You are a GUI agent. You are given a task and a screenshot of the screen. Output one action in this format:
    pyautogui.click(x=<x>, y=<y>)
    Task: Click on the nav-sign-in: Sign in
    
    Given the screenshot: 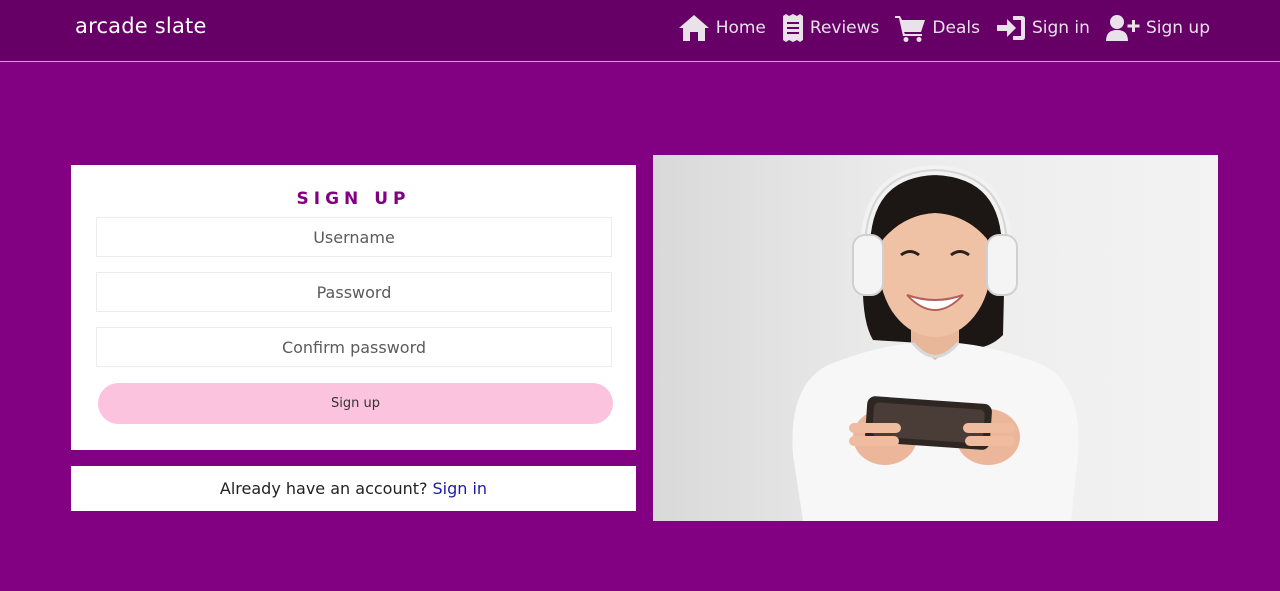 What is the action you would take?
    pyautogui.click(x=1043, y=28)
    